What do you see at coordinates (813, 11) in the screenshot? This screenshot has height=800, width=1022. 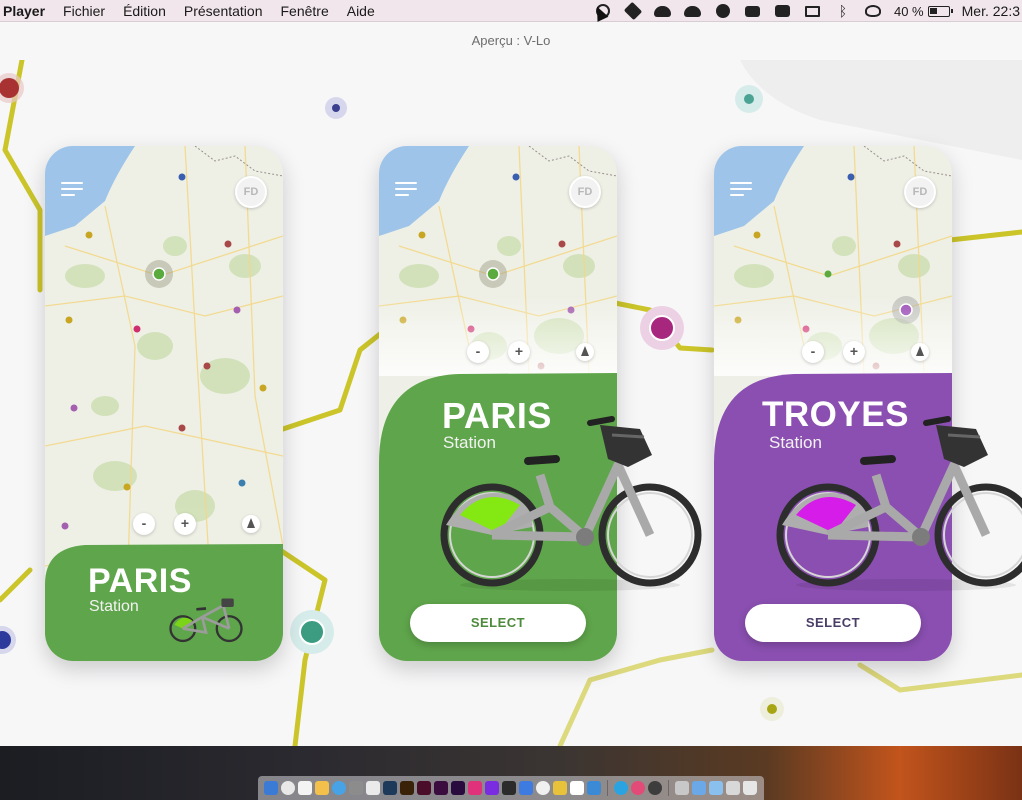 I see `airplay-icon` at bounding box center [813, 11].